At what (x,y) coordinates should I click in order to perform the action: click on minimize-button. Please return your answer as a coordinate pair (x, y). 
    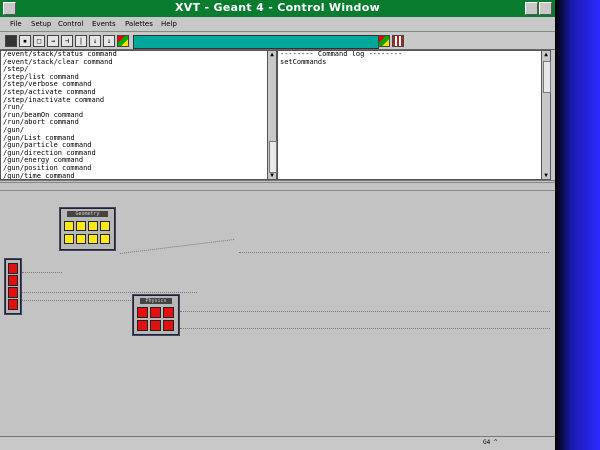
    Looking at the image, I should click on (531, 8).